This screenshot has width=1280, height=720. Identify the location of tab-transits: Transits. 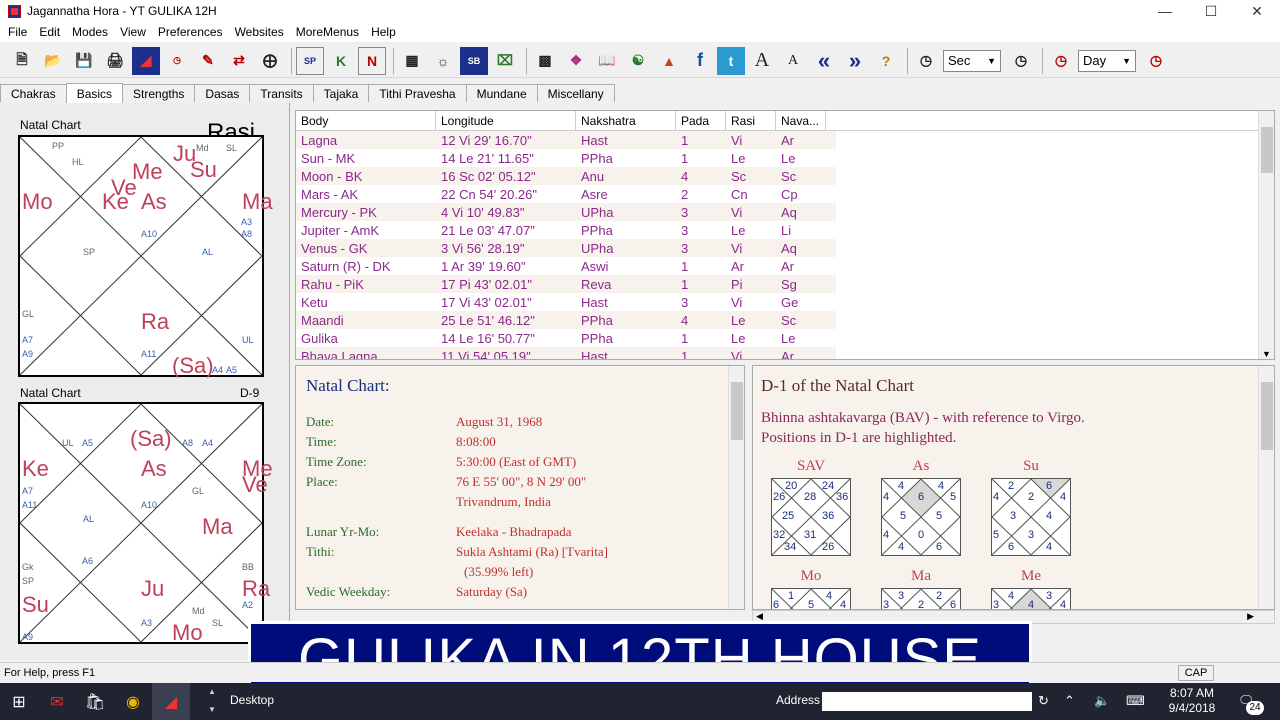
(281, 93).